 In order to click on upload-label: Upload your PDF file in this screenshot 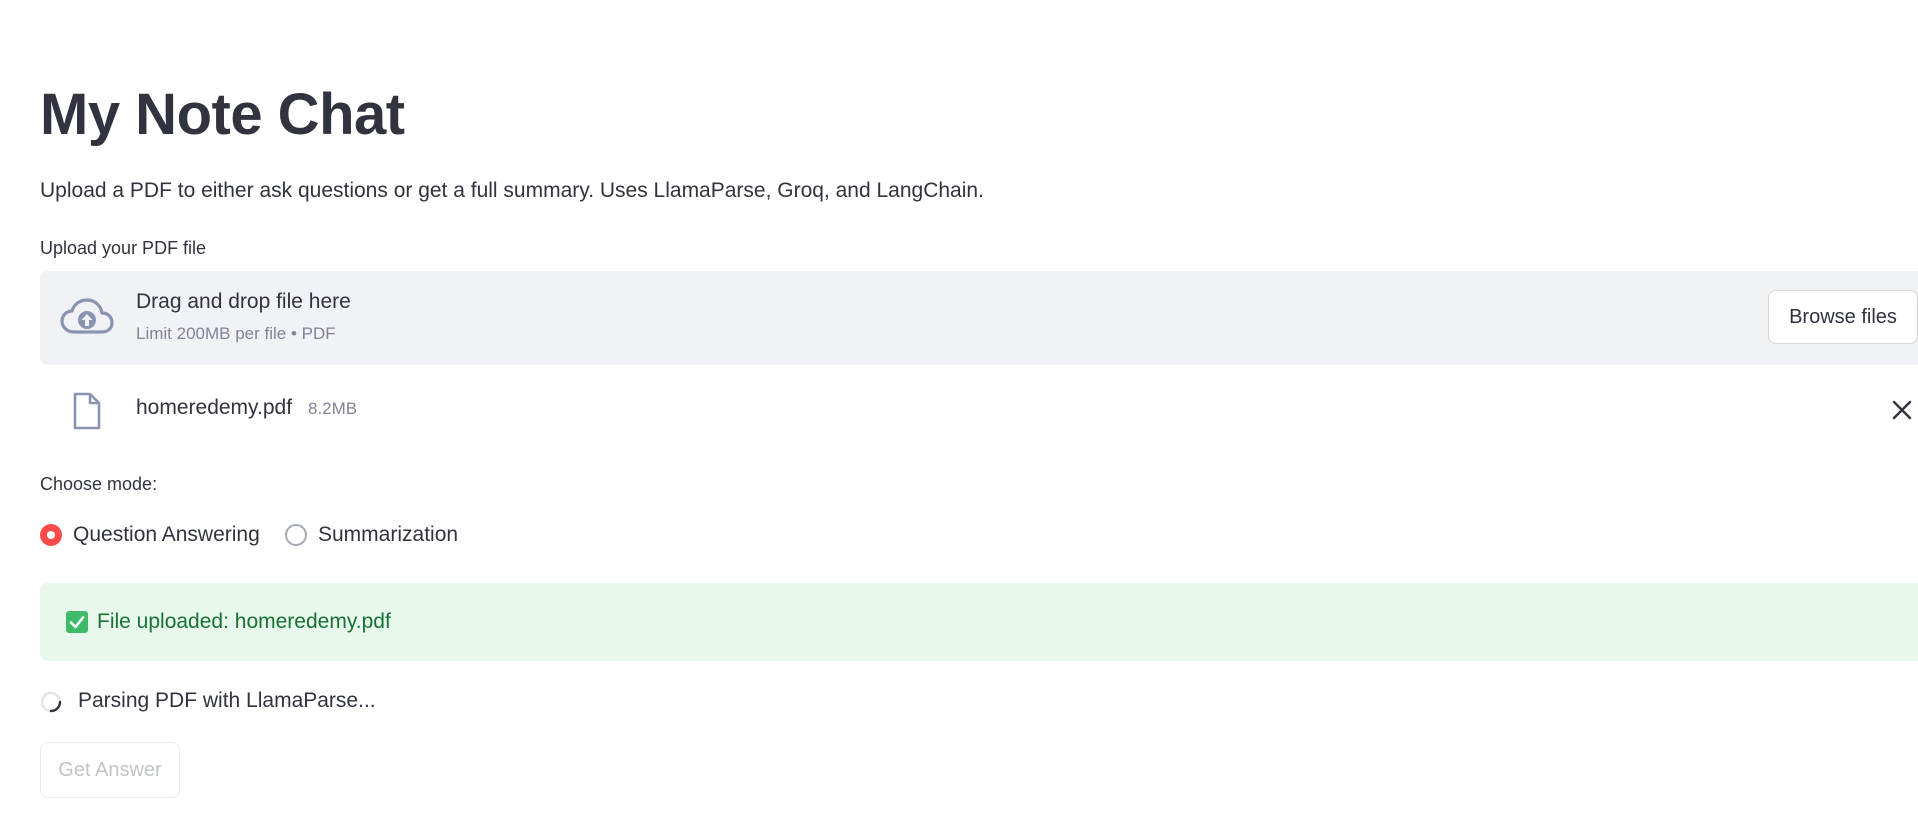, I will do `click(123, 248)`.